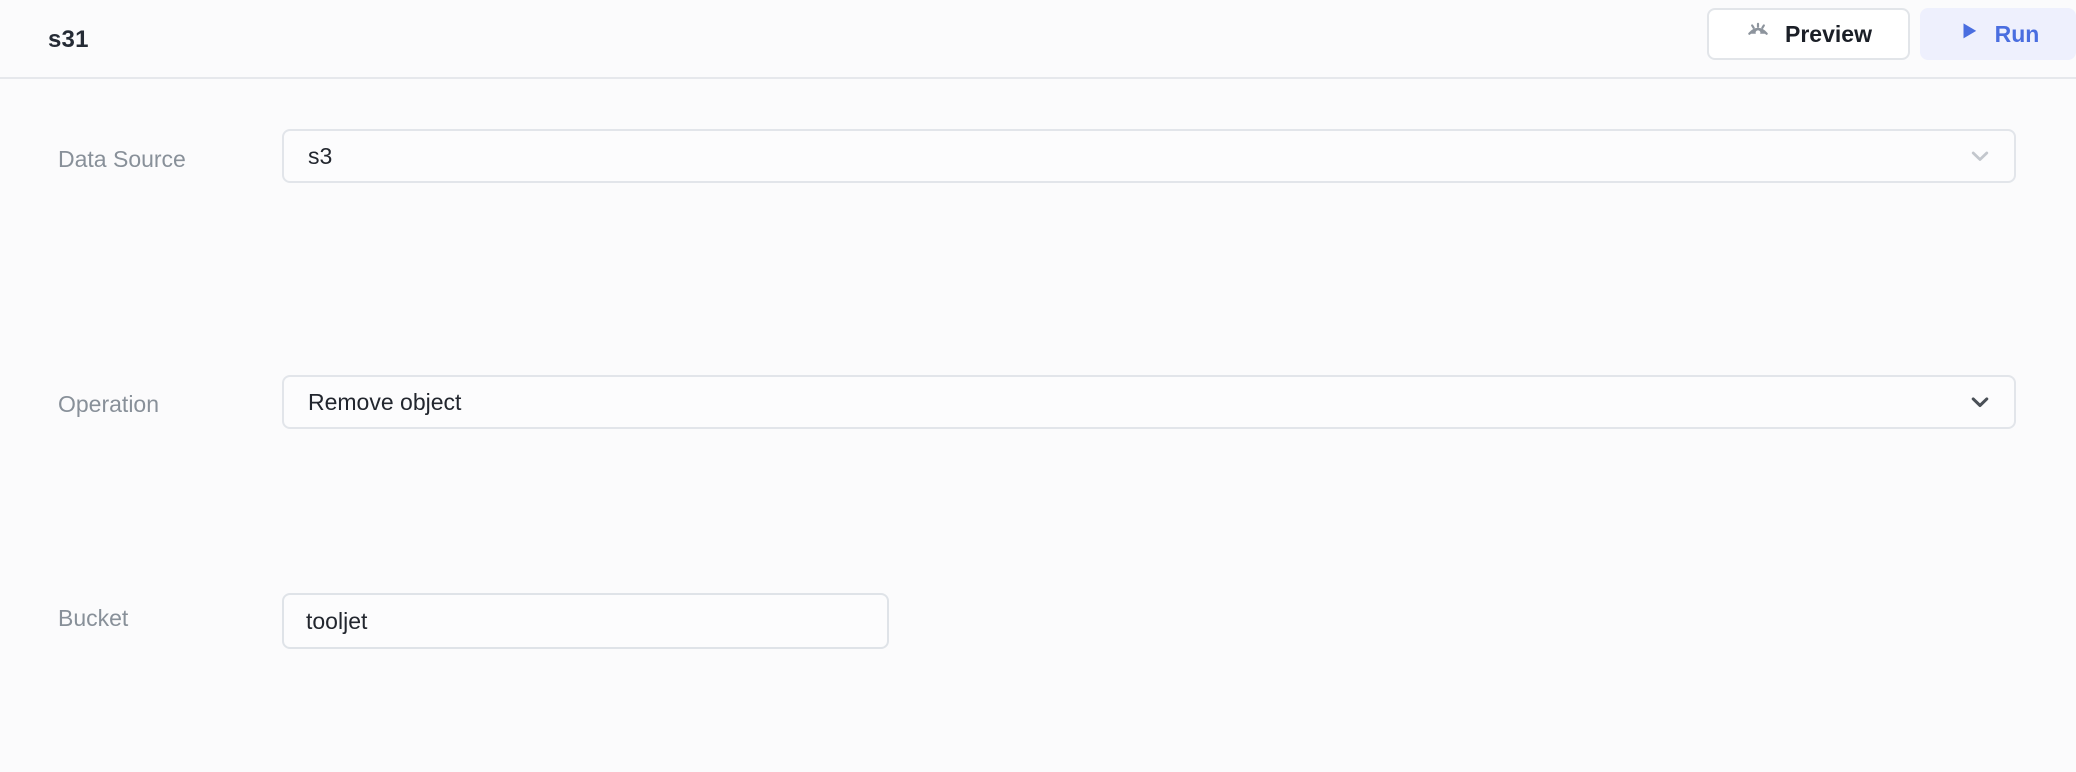 The width and height of the screenshot is (2076, 772). Describe the element at coordinates (1038, 461) in the screenshot. I see `row-key: Key` at that location.